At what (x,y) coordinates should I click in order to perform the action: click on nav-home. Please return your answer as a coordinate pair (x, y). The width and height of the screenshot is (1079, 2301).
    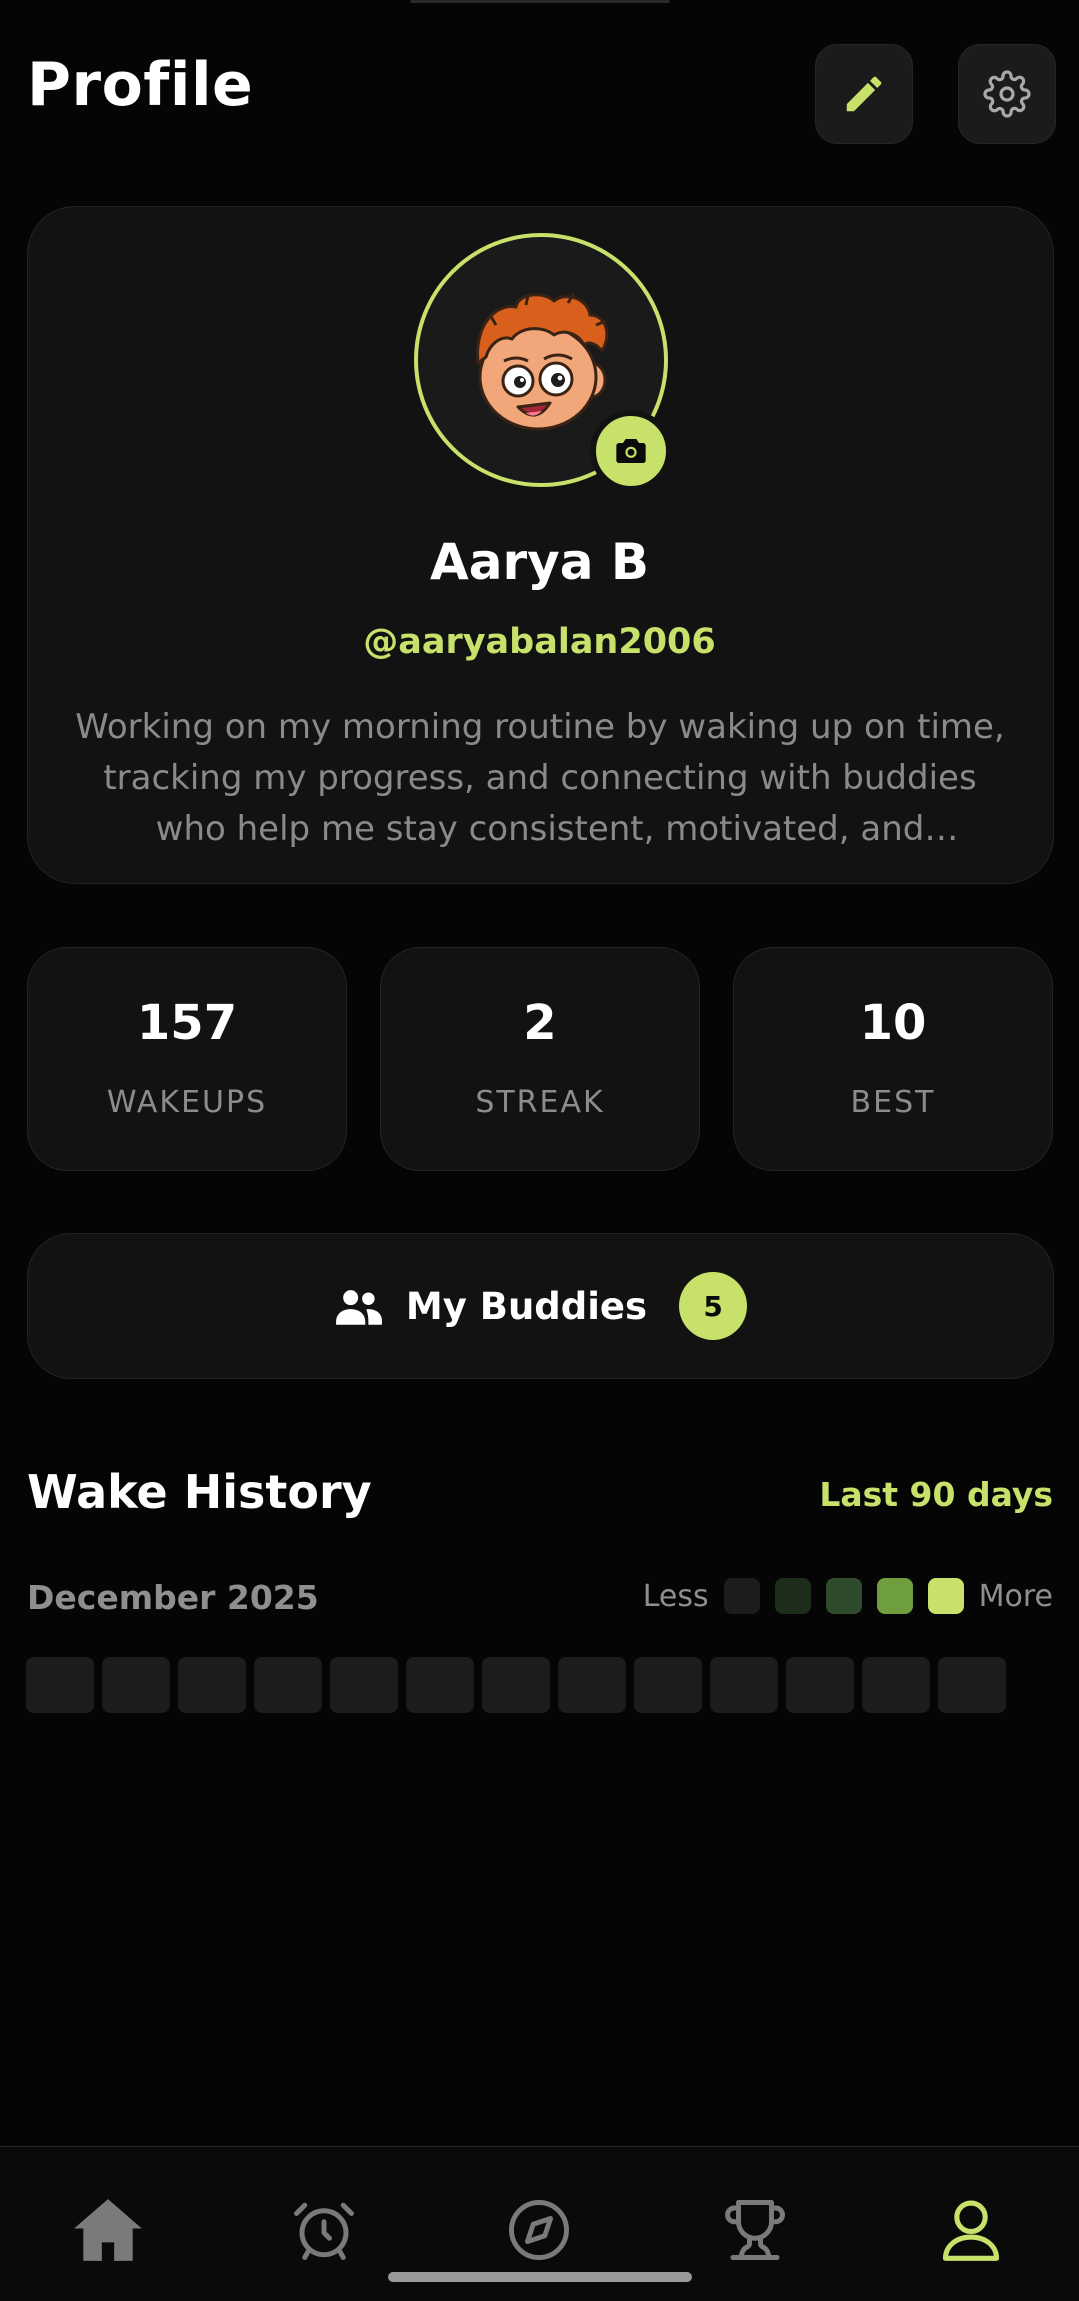
    Looking at the image, I should click on (108, 2230).